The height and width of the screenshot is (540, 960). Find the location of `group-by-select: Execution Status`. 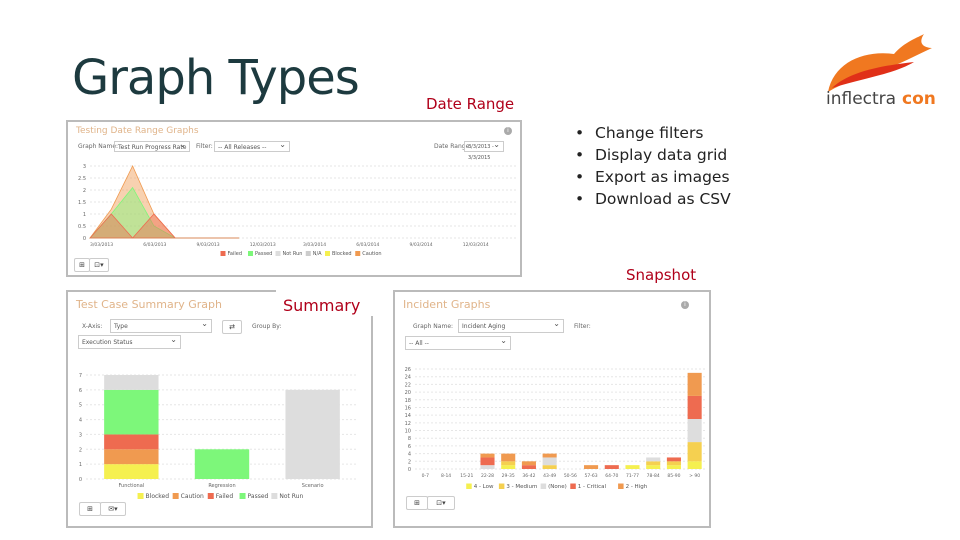

group-by-select: Execution Status is located at coordinates (129, 341).